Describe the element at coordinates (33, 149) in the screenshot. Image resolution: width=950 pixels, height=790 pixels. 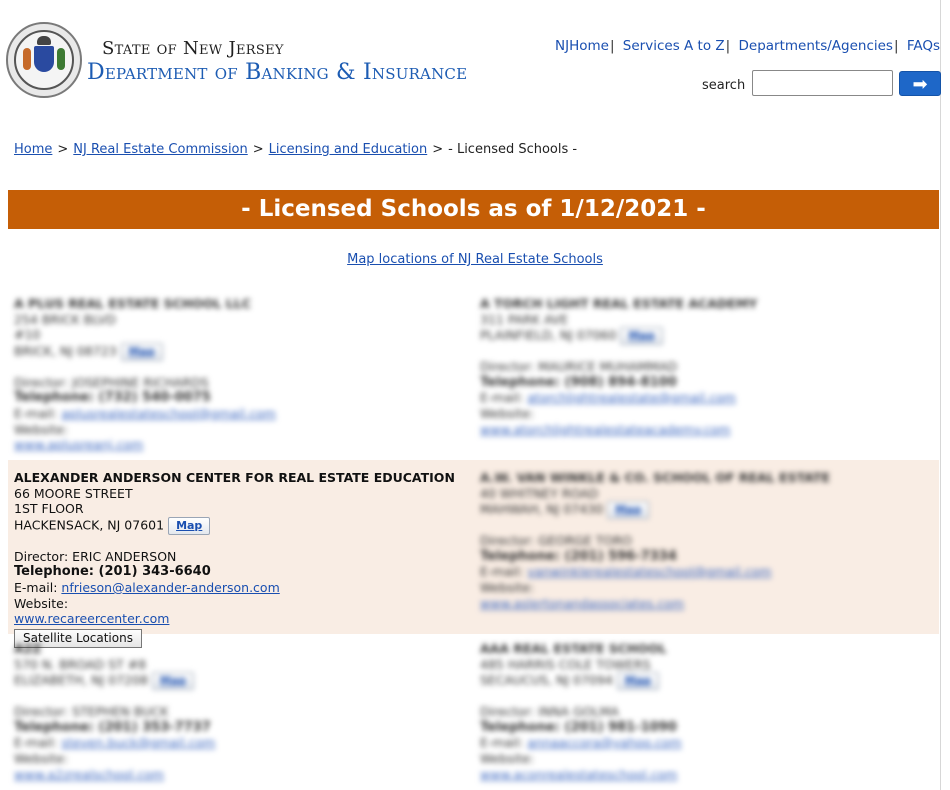
I see `breadcrumb-home: Home` at that location.